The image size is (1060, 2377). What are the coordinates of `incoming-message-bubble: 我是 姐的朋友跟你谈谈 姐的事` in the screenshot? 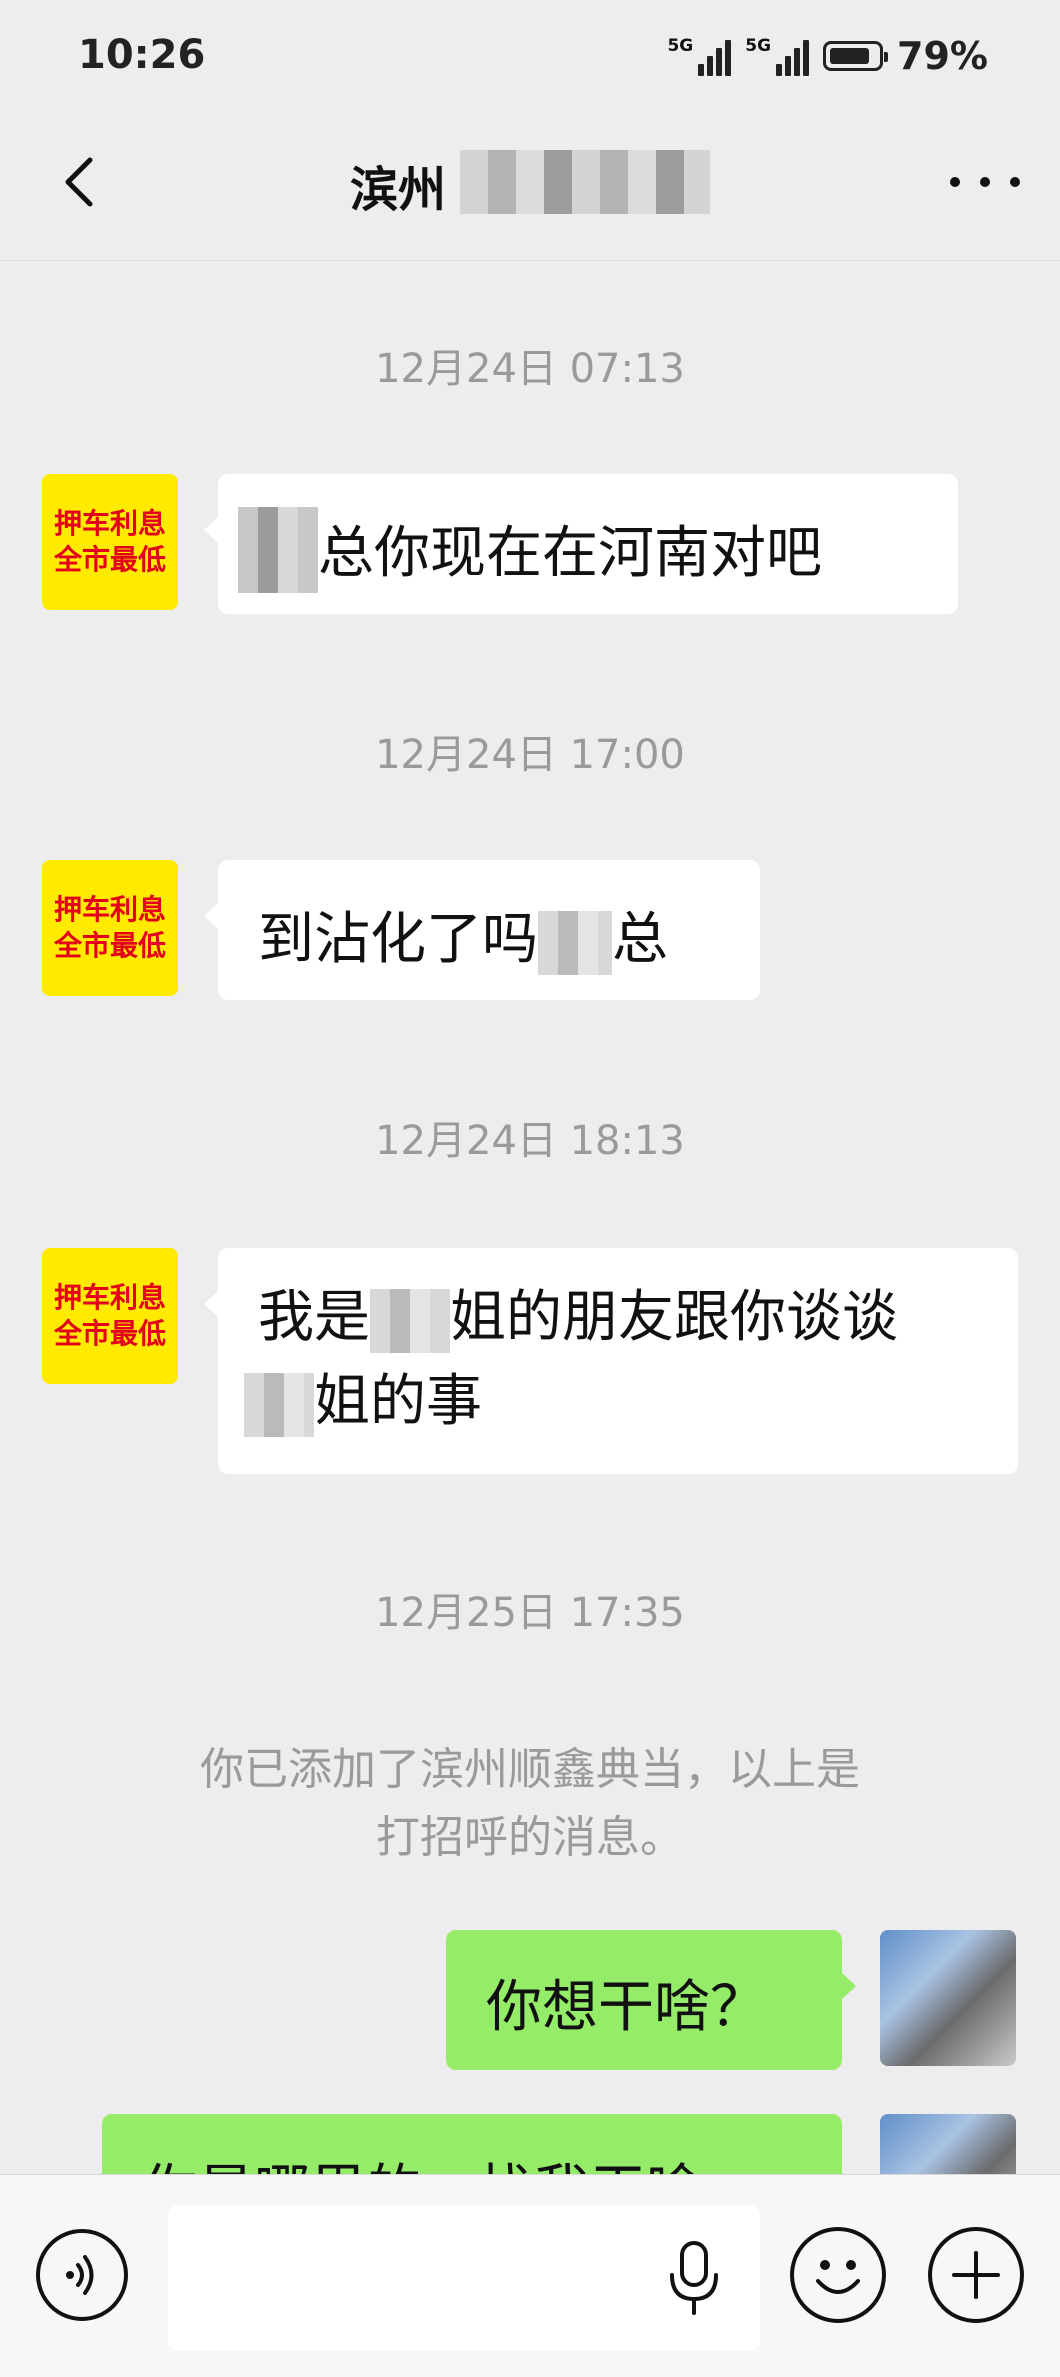 It's located at (611, 1361).